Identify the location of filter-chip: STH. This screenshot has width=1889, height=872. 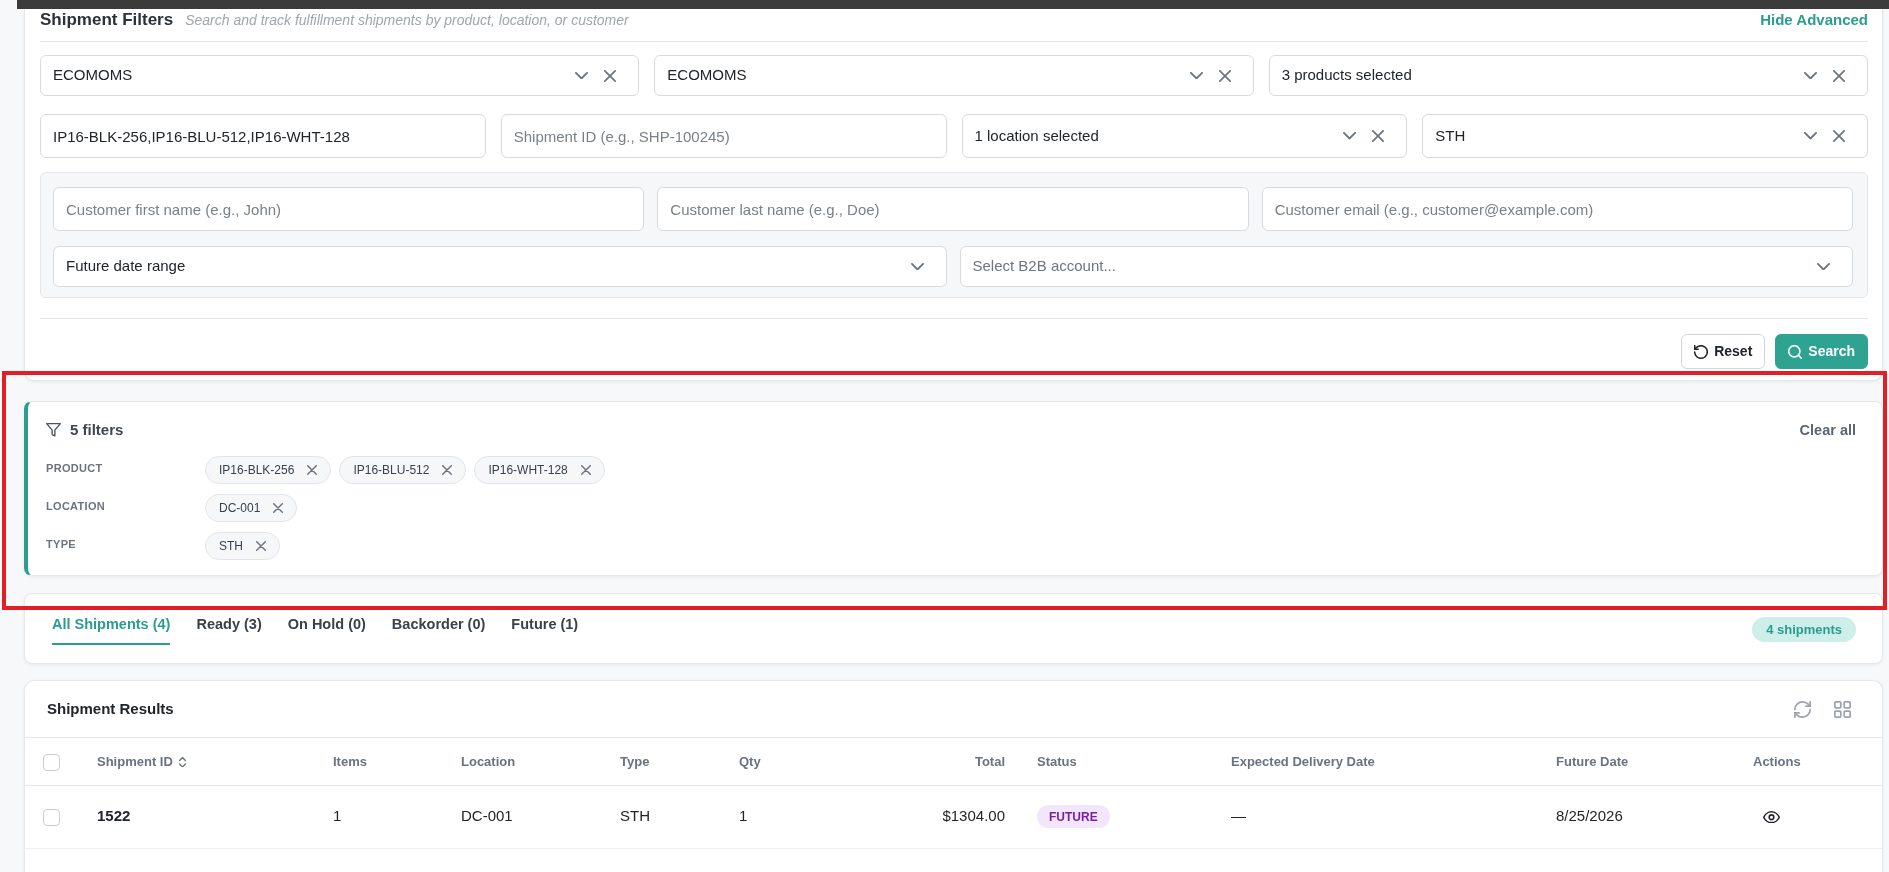
(242, 546).